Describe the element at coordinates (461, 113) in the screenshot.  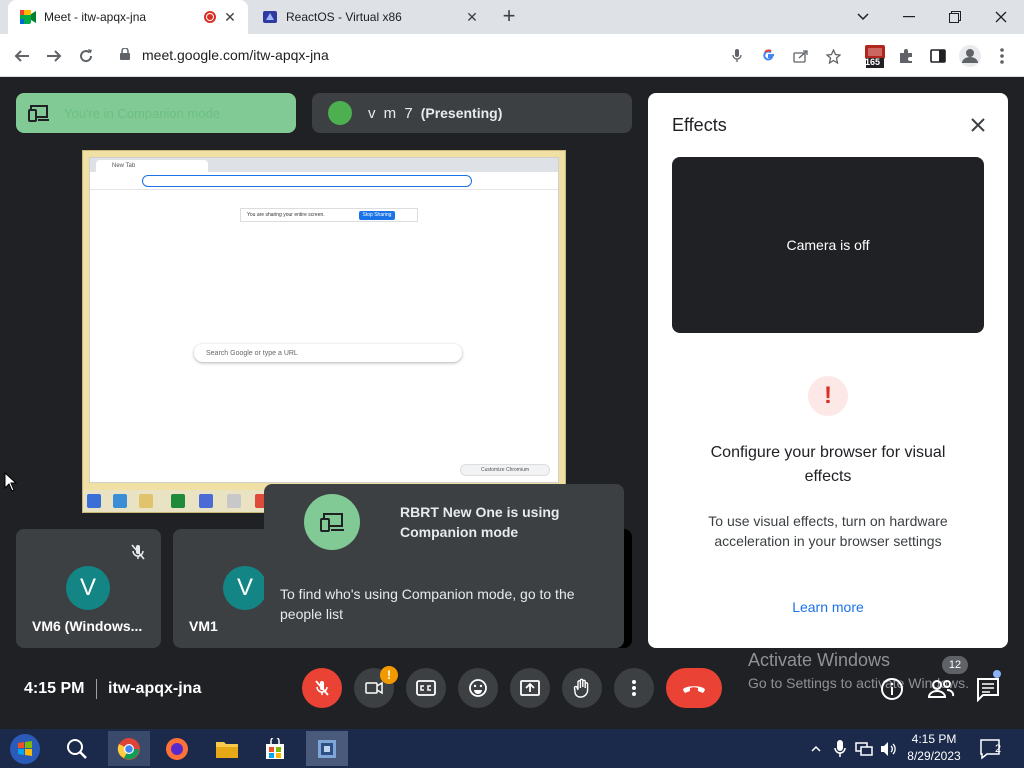
I see `presenting-label: (Presenting)` at that location.